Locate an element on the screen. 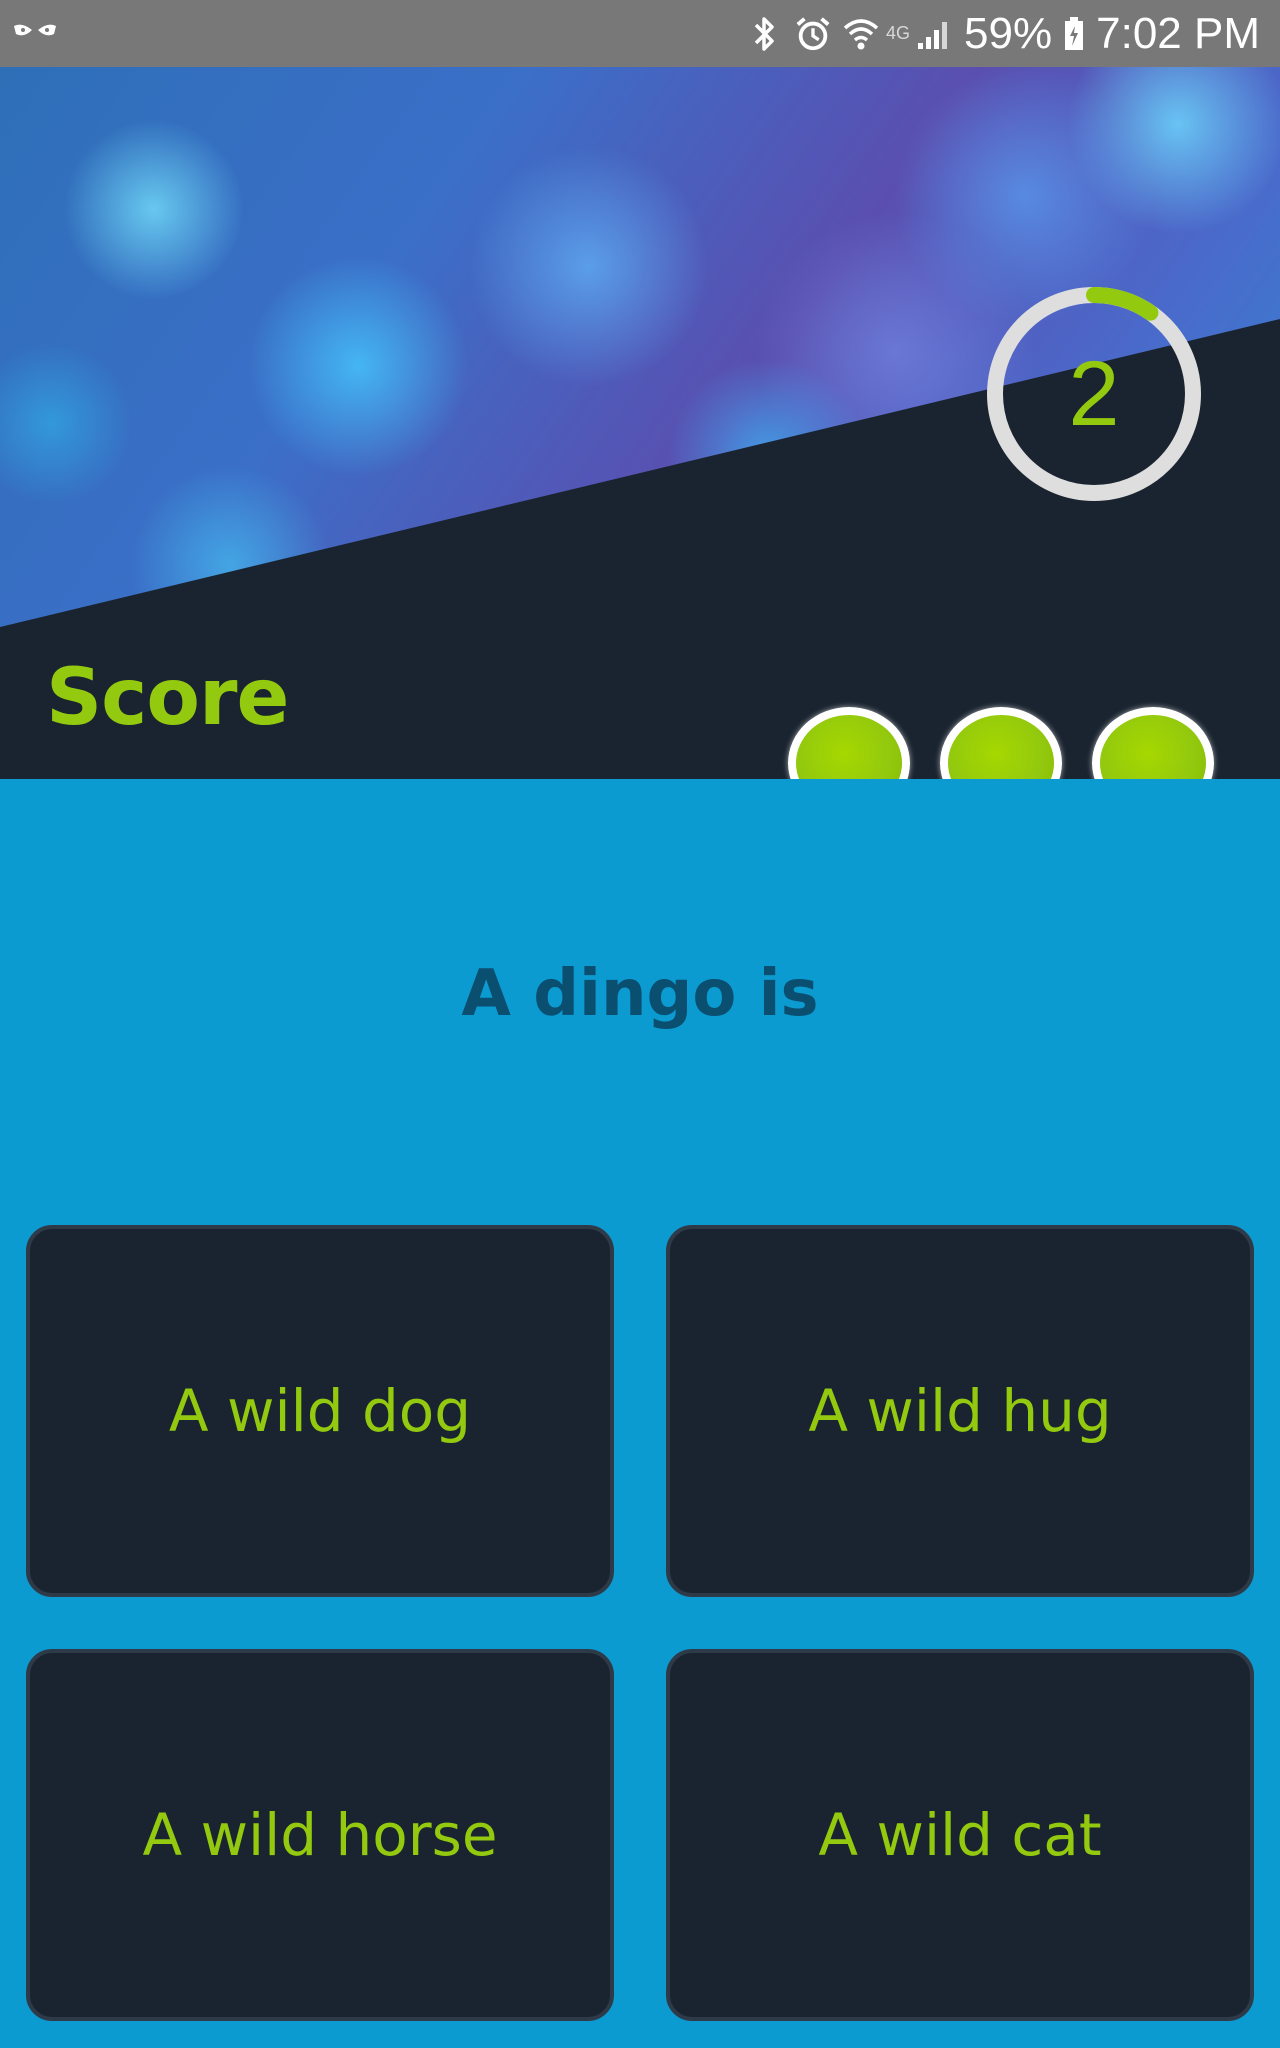  countdown-timer: 2 is located at coordinates (1094, 394).